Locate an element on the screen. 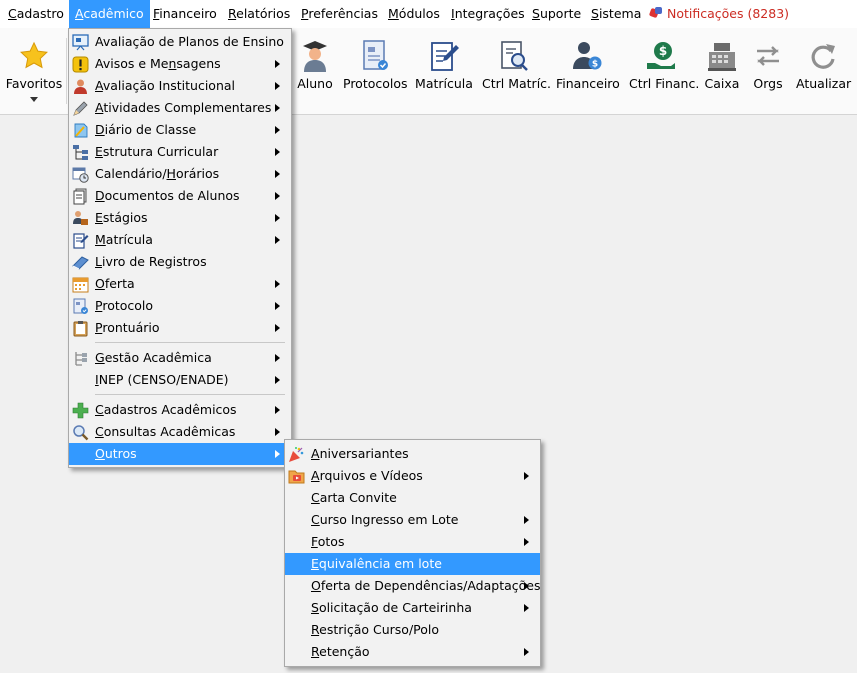 This screenshot has width=857, height=673. menu-item-oferta-dependencias: Oferta de Dependências/Adaptações is located at coordinates (413, 586).